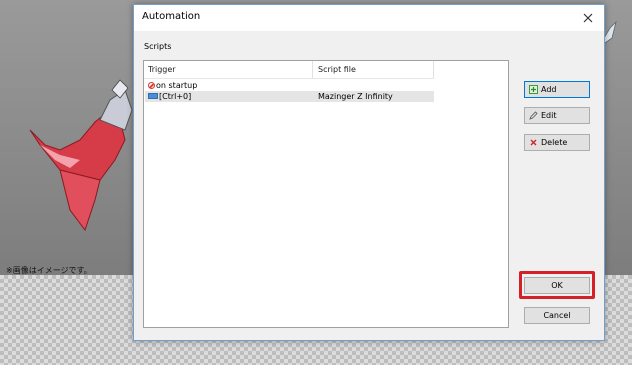  What do you see at coordinates (289, 70) in the screenshot?
I see `list-header: Trigger Script file` at bounding box center [289, 70].